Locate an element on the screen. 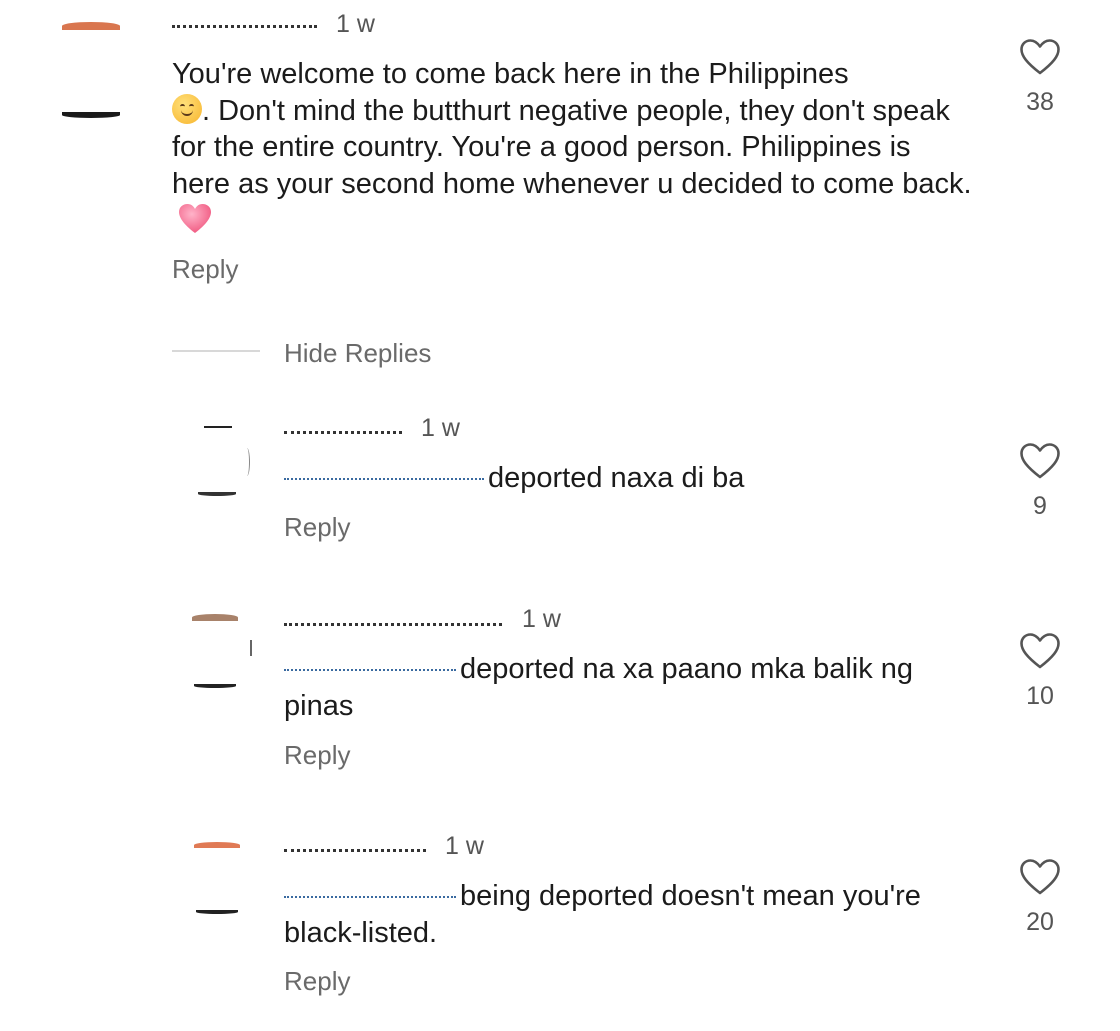 The height and width of the screenshot is (1031, 1120). hide-replies-button: Hide Replies is located at coordinates (357, 353).